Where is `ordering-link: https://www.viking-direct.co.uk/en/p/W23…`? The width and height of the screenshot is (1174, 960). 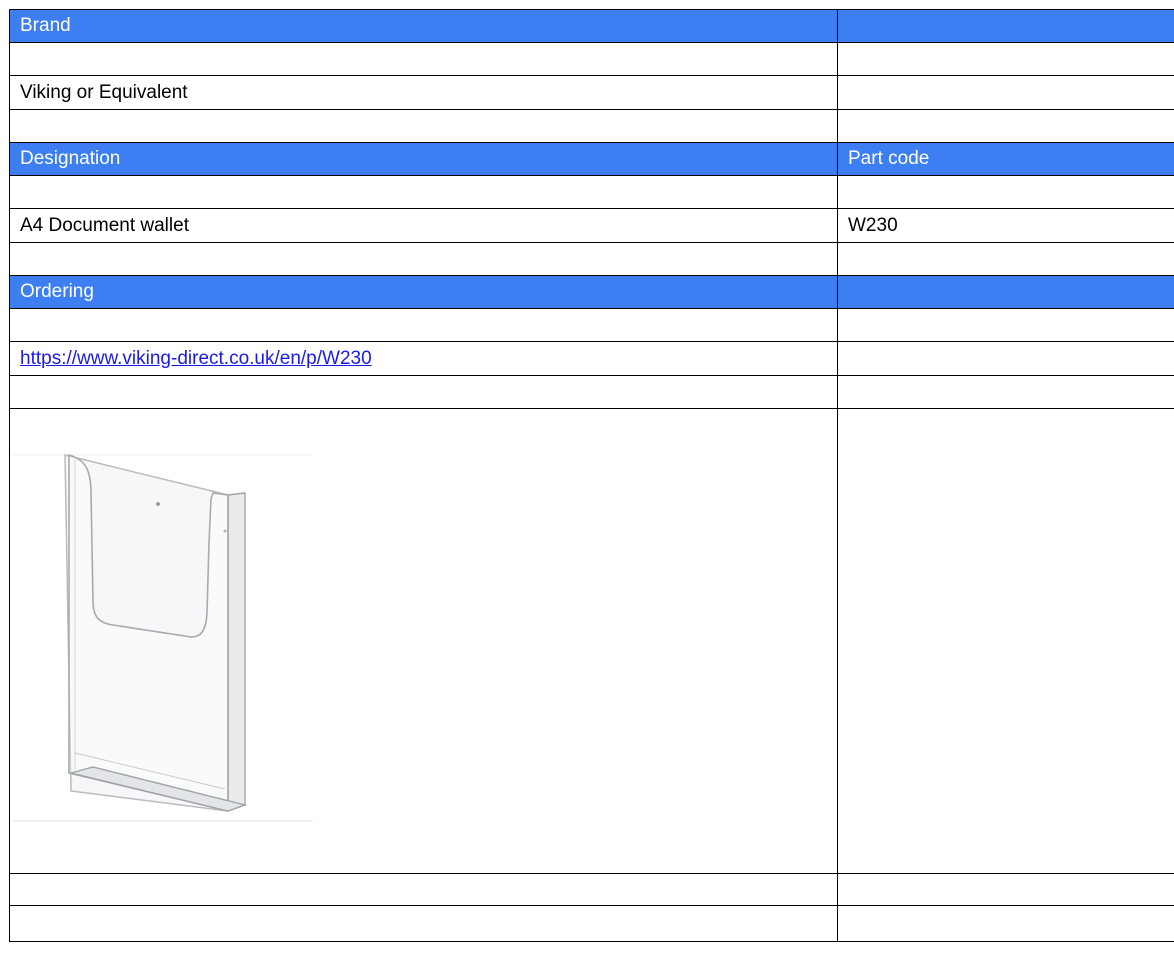
ordering-link: https://www.viking-direct.co.uk/en/p/W23… is located at coordinates (196, 358).